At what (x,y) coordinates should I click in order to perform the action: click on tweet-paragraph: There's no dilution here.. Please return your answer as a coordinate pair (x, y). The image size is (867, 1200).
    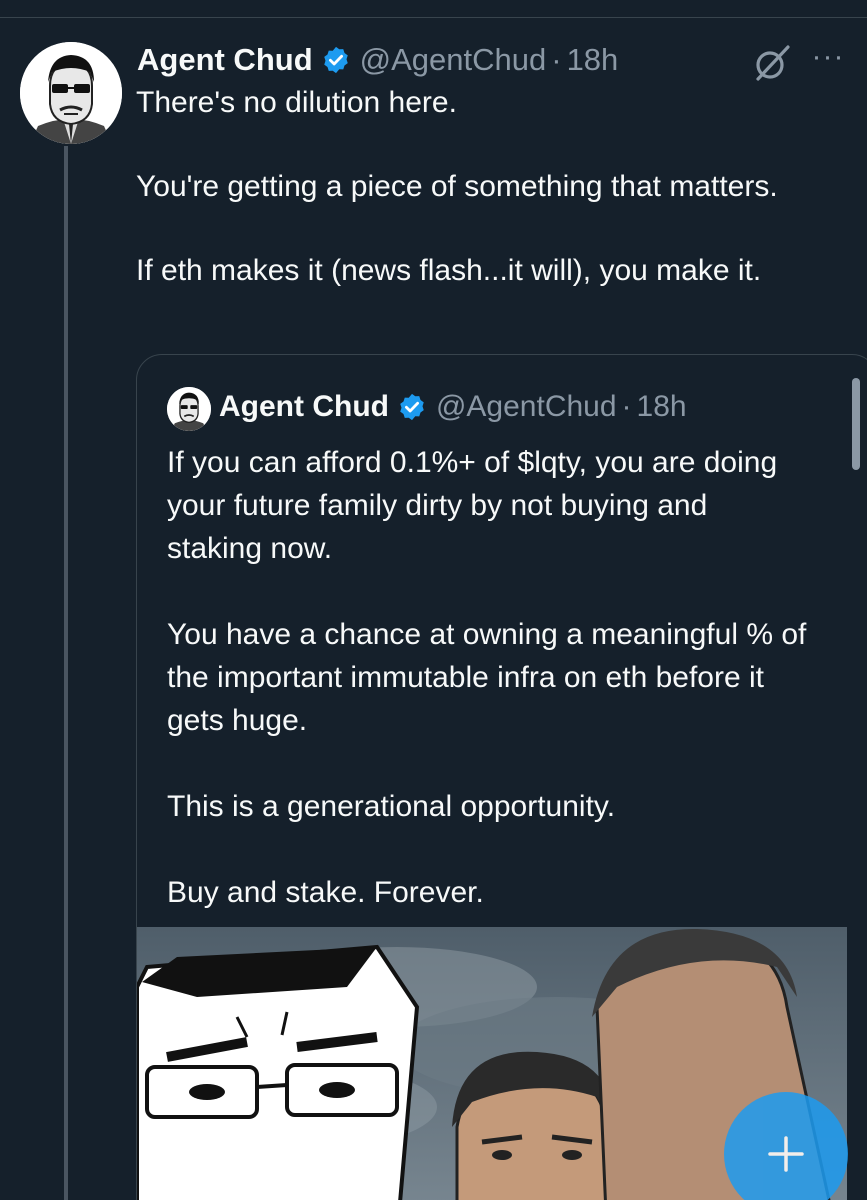
    Looking at the image, I should click on (296, 102).